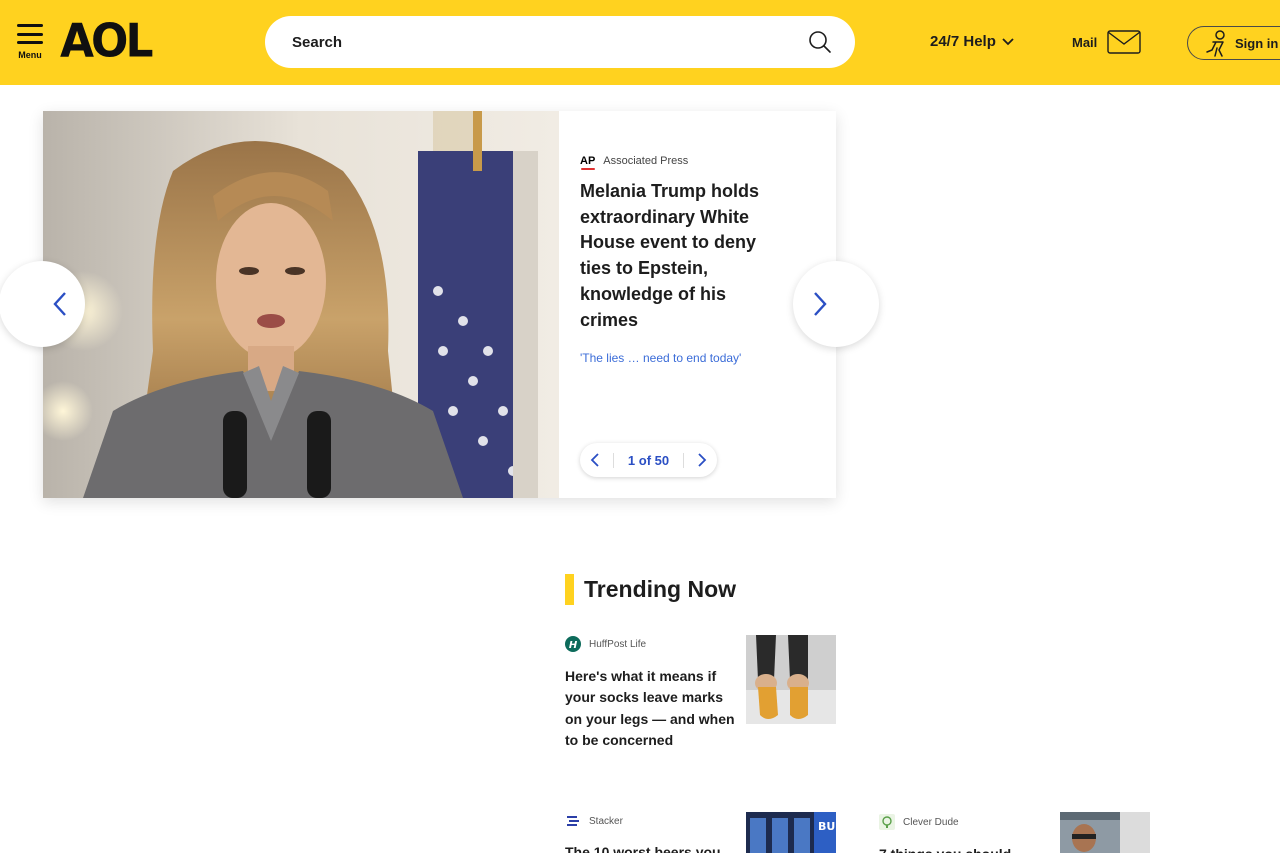  What do you see at coordinates (643, 848) in the screenshot?
I see `story-title: The 10 worst beers you` at bounding box center [643, 848].